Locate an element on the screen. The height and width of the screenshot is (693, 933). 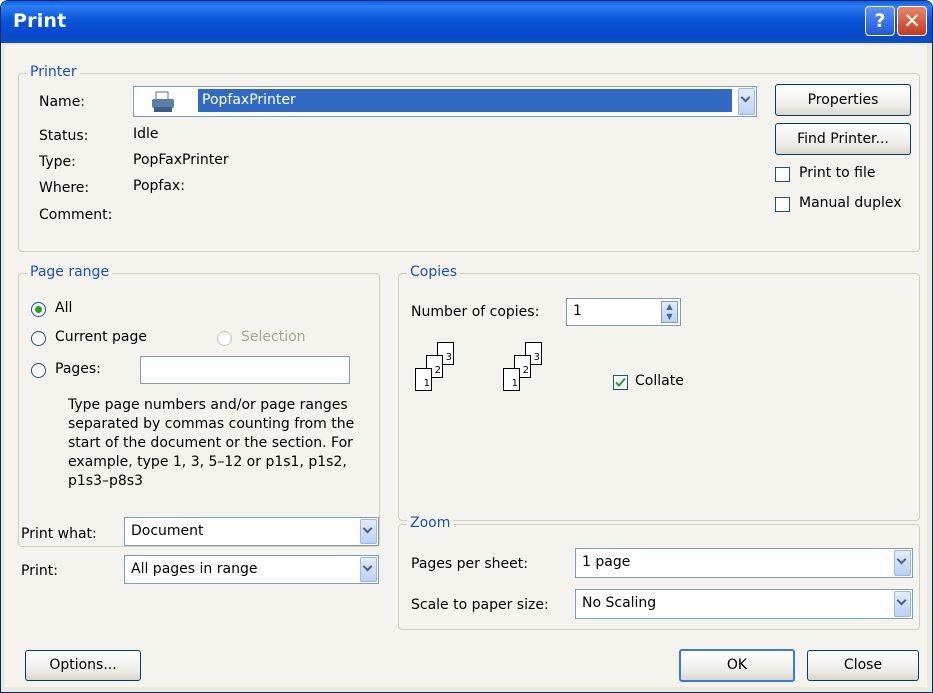
collate-checkbox is located at coordinates (620, 382).